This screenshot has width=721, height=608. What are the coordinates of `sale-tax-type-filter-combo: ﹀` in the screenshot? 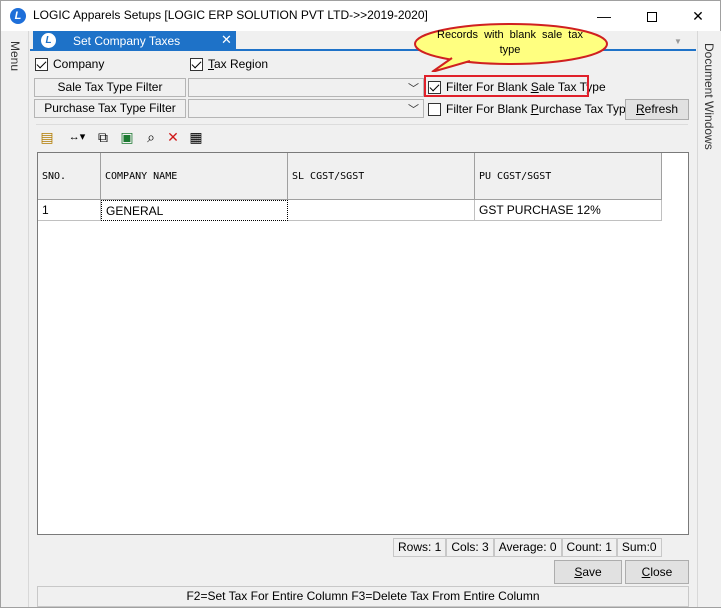 It's located at (306, 87).